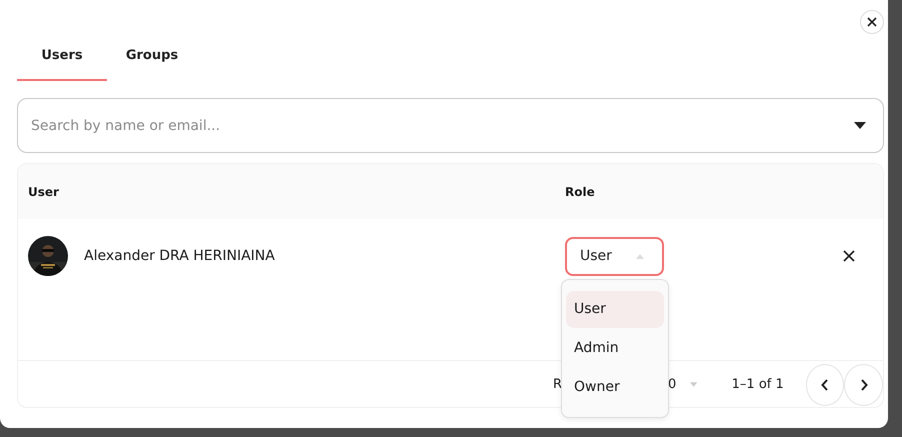 The height and width of the screenshot is (437, 902). I want to click on tab: Groups, so click(152, 57).